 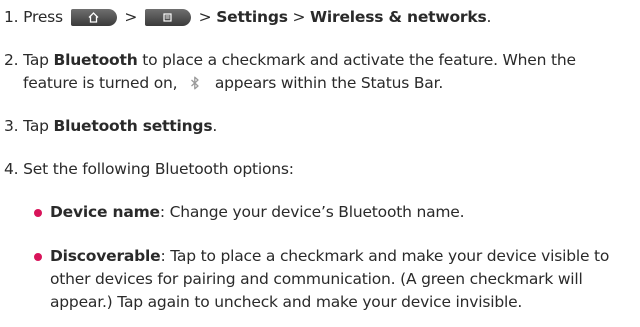 I want to click on step-text: feature is turned on,, so click(x=100, y=83).